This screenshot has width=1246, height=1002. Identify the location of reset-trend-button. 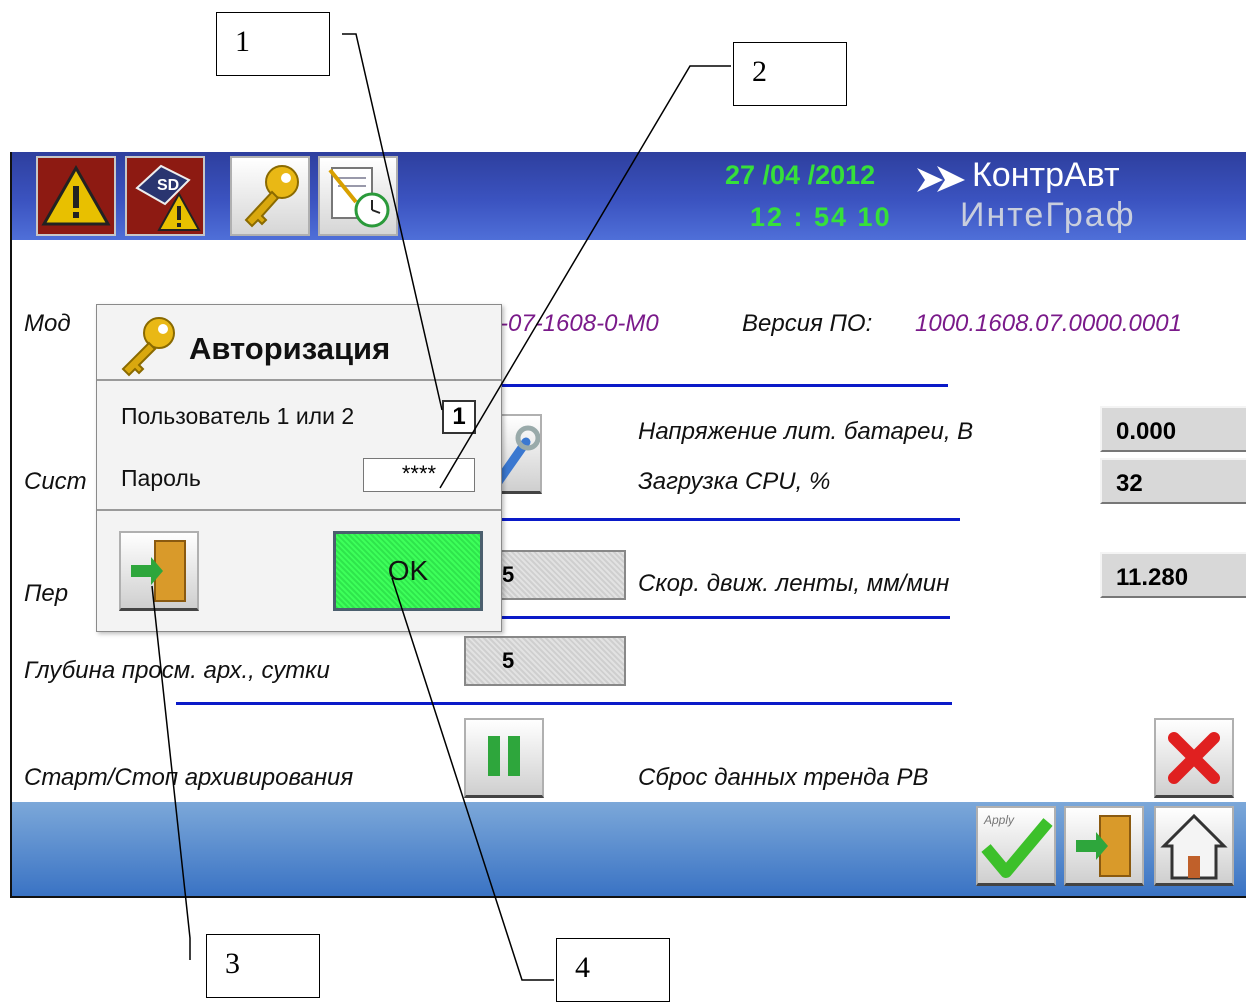
(1194, 758).